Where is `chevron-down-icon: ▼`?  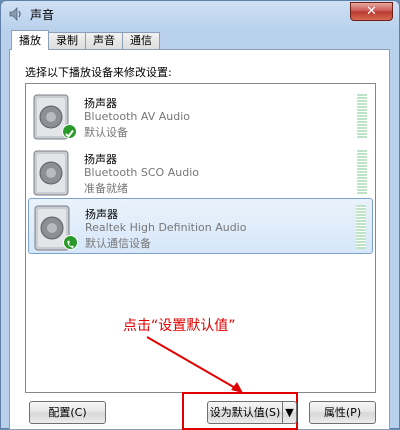
chevron-down-icon: ▼ is located at coordinates (289, 412).